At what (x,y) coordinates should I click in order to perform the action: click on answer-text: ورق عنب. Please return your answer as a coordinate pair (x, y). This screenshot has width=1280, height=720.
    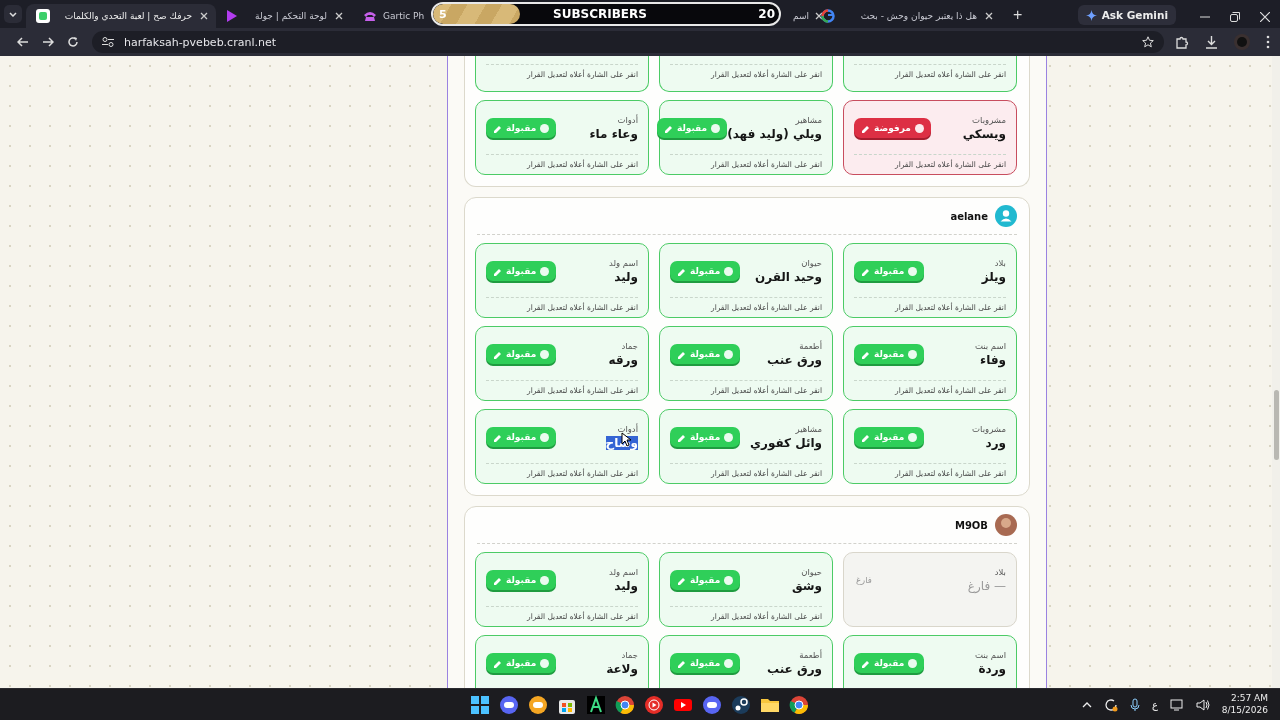
    Looking at the image, I should click on (794, 669).